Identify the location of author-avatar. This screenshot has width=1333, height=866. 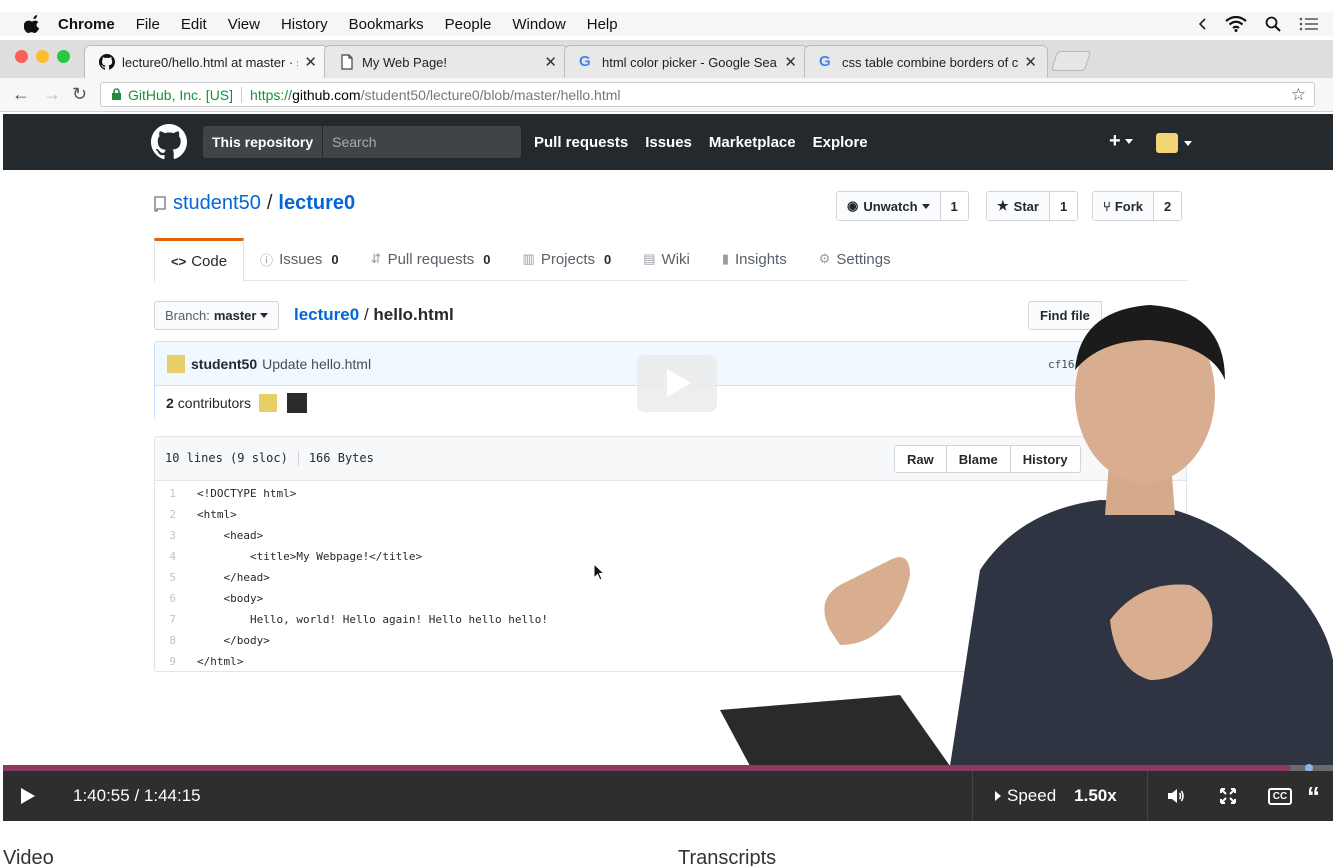
(176, 364).